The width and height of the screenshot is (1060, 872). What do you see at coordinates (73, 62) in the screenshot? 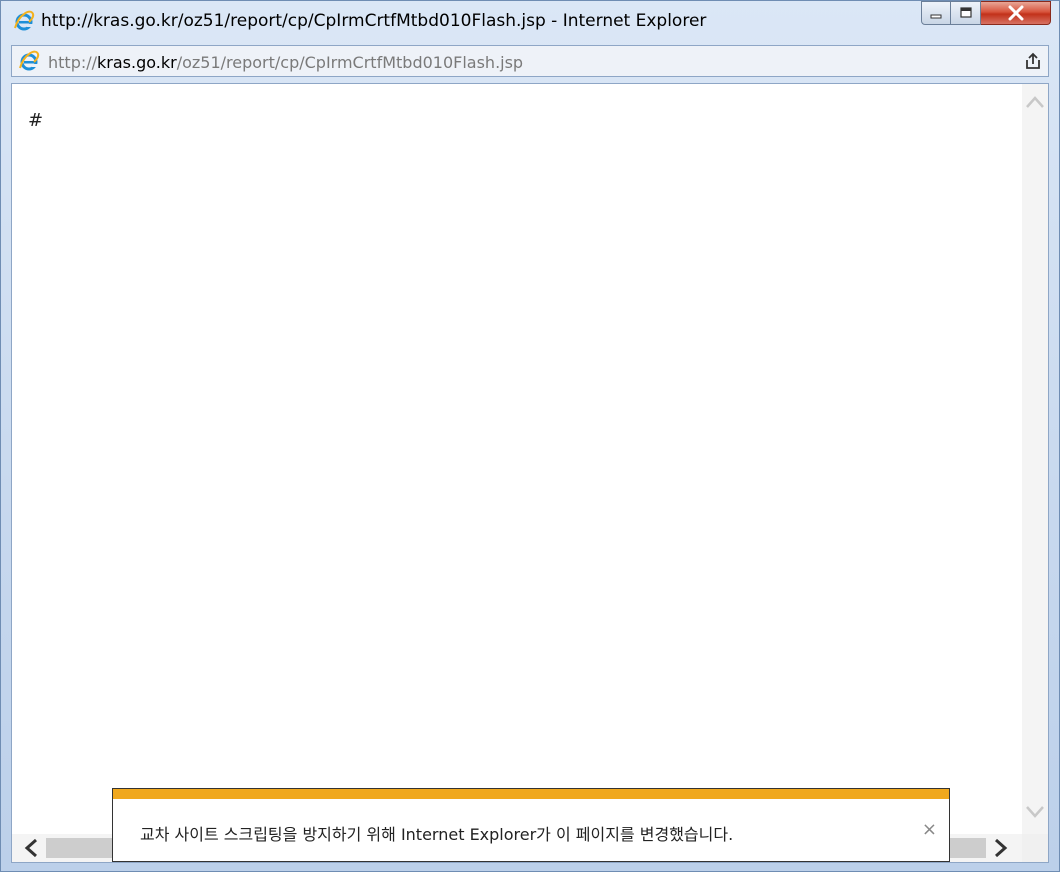
I see `url-prefix: http://` at bounding box center [73, 62].